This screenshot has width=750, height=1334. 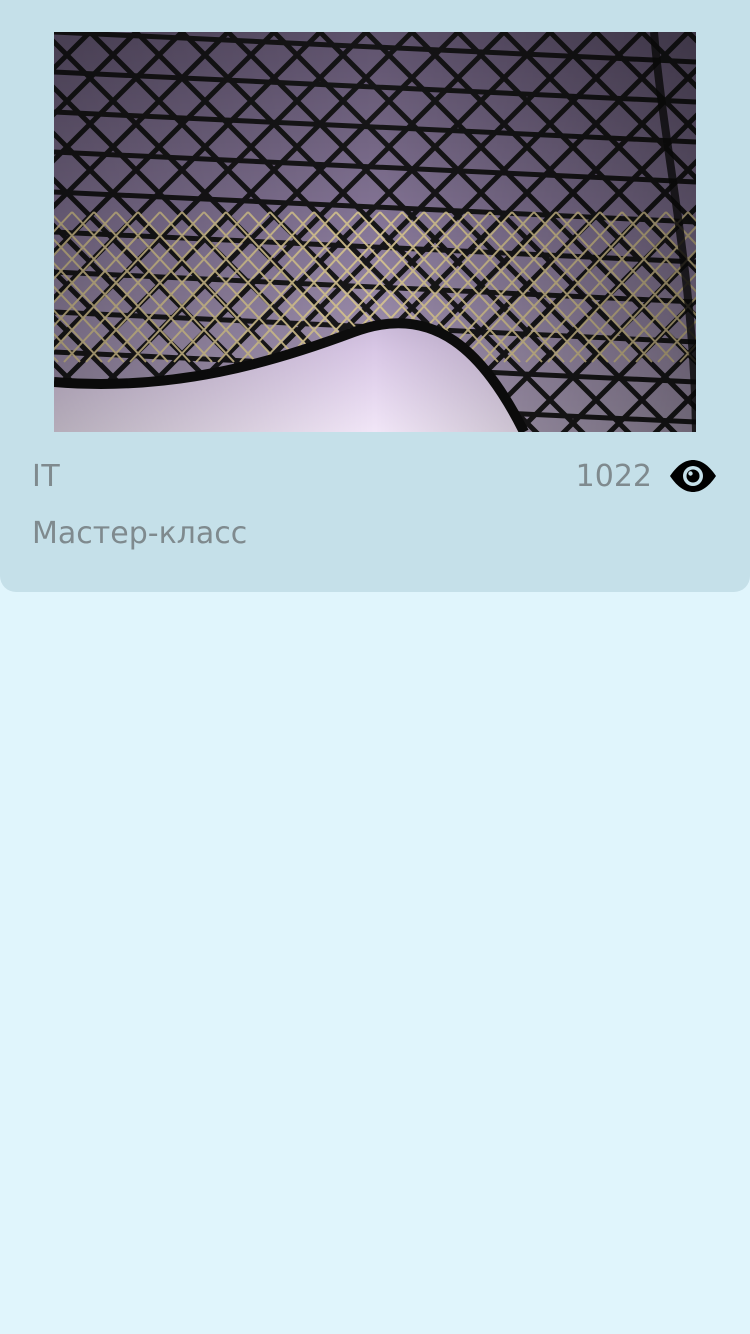 What do you see at coordinates (693, 476) in the screenshot?
I see `eye-icon` at bounding box center [693, 476].